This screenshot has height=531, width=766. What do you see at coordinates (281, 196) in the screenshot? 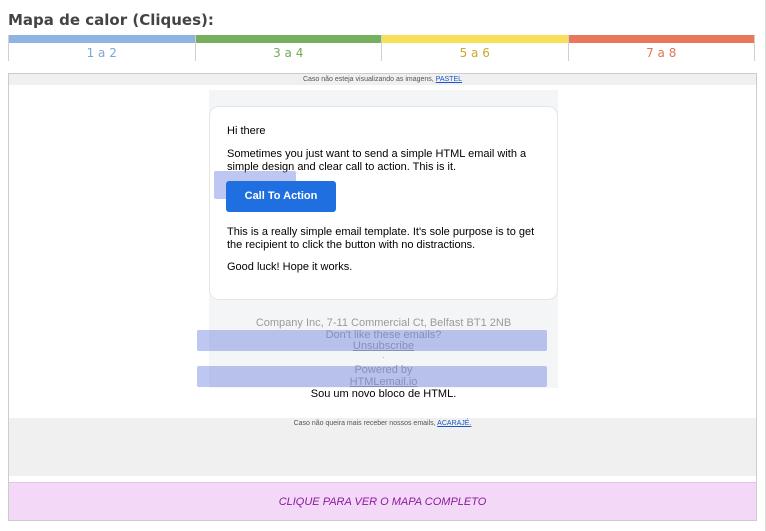
I see `call-to-action-button: Call To Action` at bounding box center [281, 196].